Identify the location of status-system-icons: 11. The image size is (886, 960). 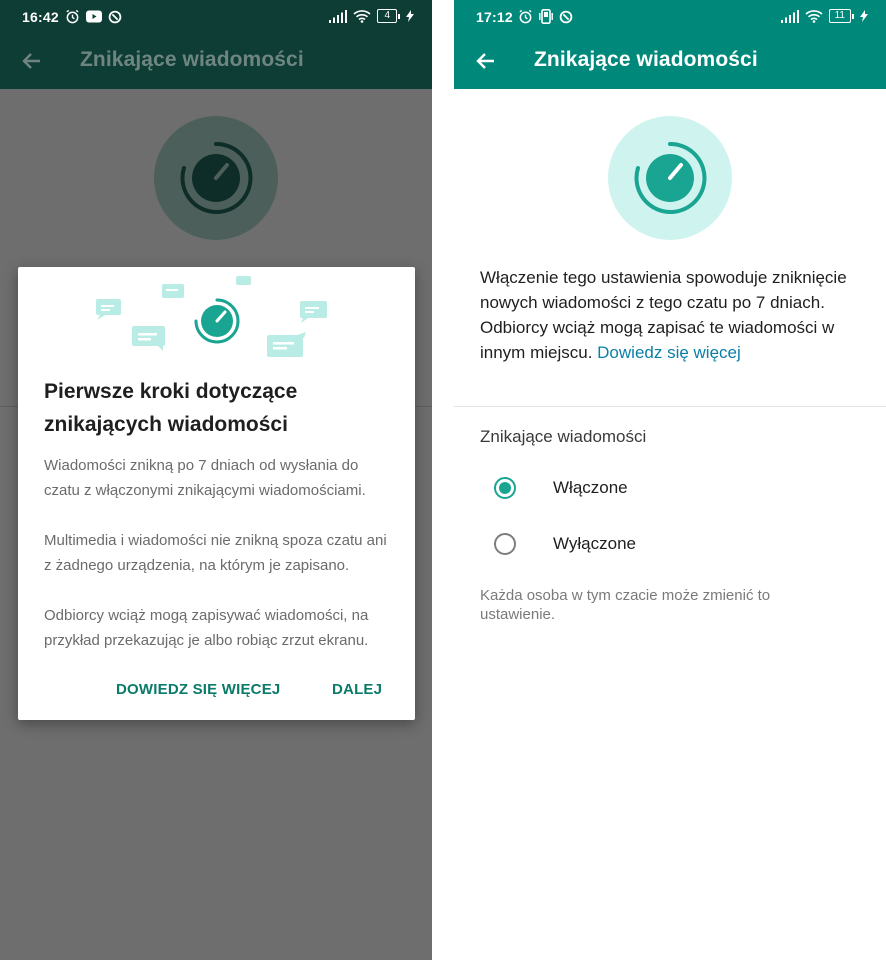
(824, 16).